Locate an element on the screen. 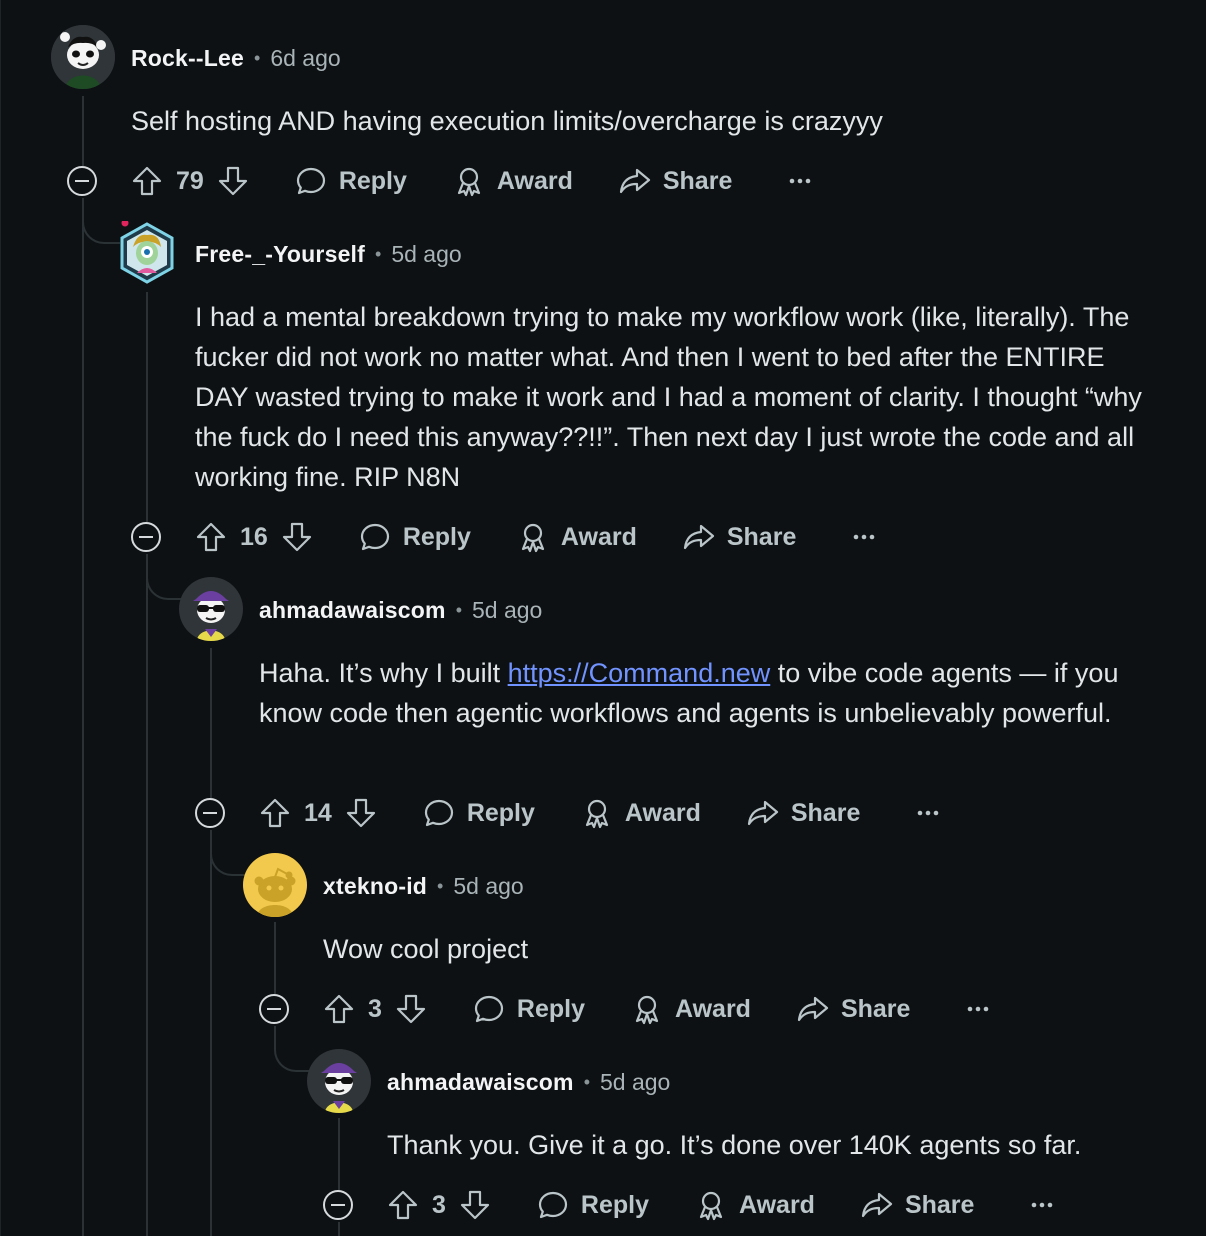 The image size is (1206, 1236). comment-action-bar: 3 Reply Award Share is located at coordinates (720, 1205).